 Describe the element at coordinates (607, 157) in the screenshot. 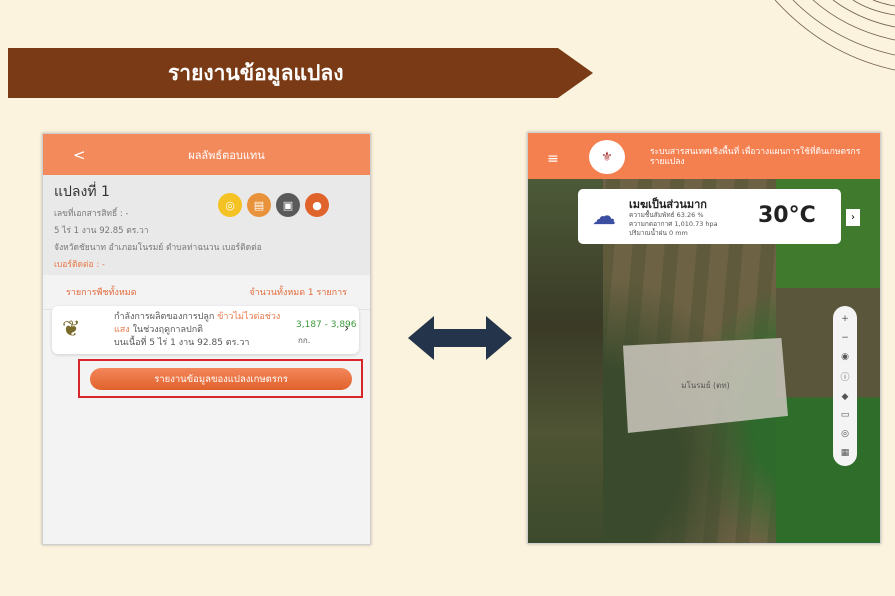

I see `agency-logo: ⚜` at that location.